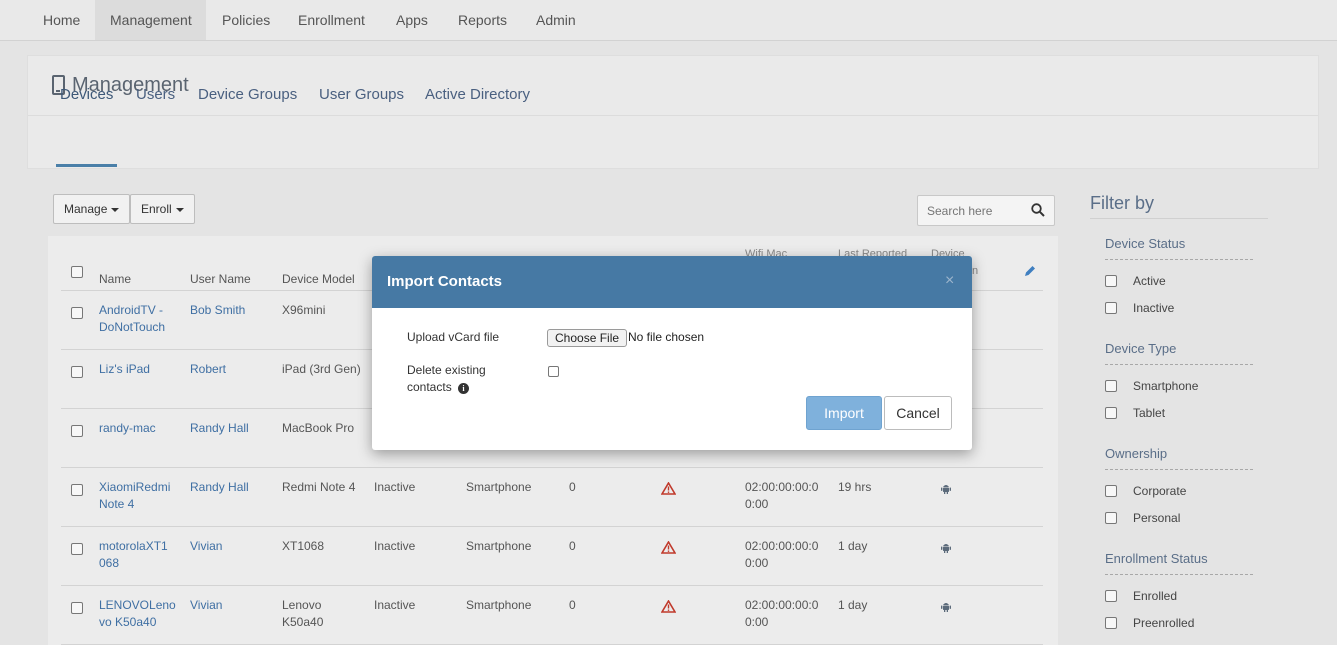  I want to click on upload-vcard-label: Upload vCard file, so click(453, 337).